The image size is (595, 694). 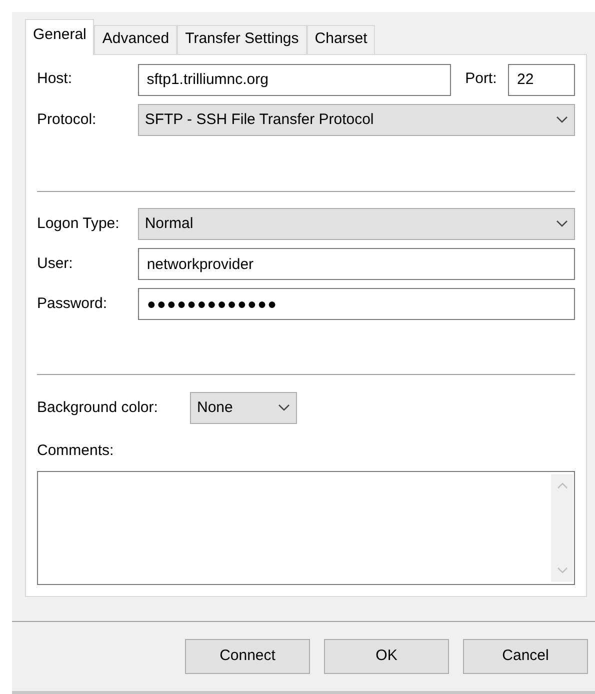 I want to click on protocol-label: Protocol:, so click(x=67, y=120).